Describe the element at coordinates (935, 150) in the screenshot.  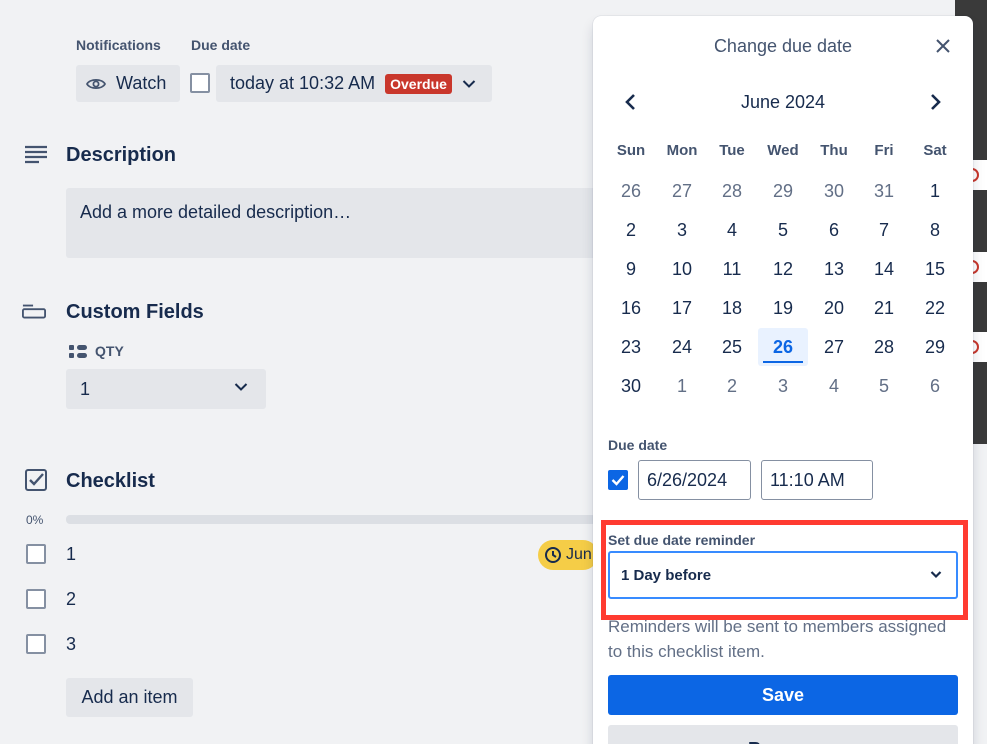
I see `weekday-header: Sat` at that location.